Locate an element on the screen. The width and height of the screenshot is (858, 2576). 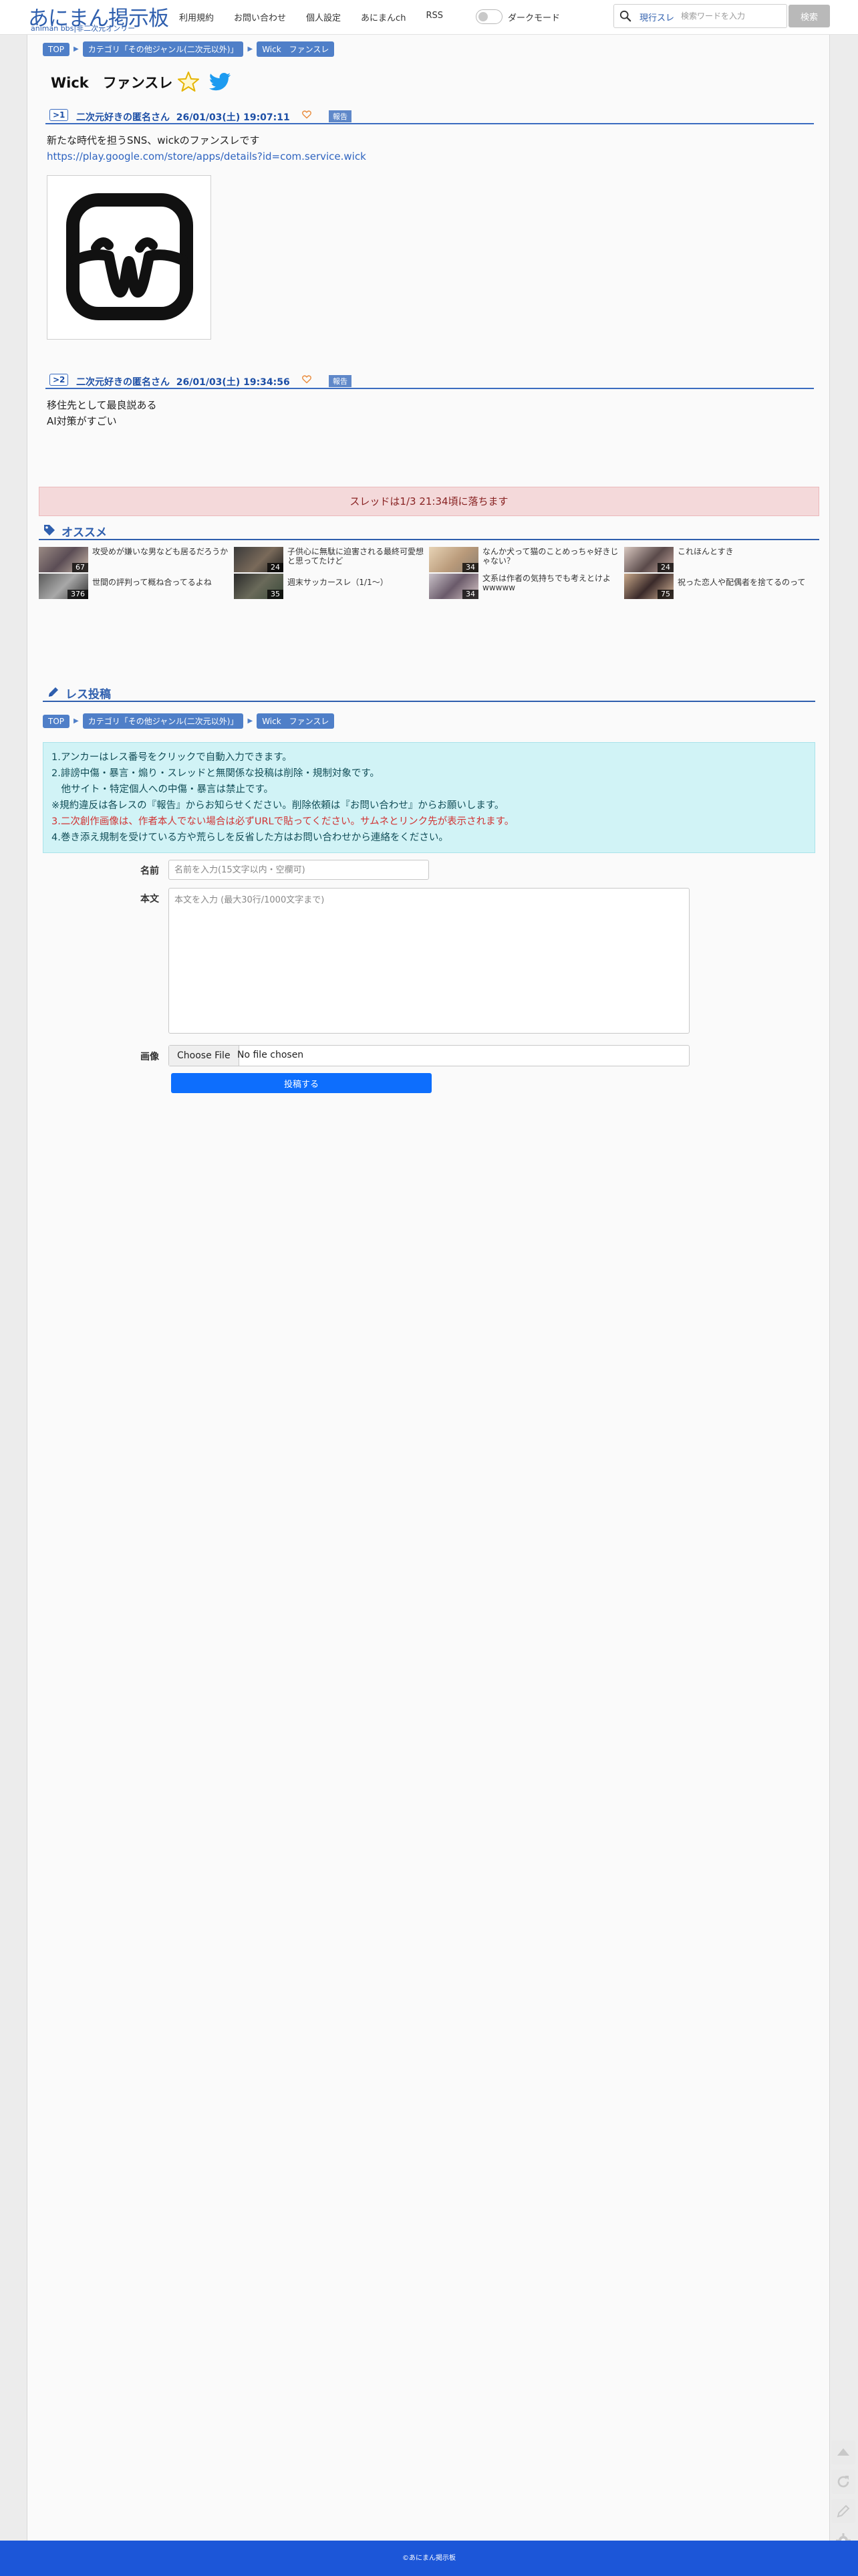
choose-file-button: Choose File is located at coordinates (204, 1056).